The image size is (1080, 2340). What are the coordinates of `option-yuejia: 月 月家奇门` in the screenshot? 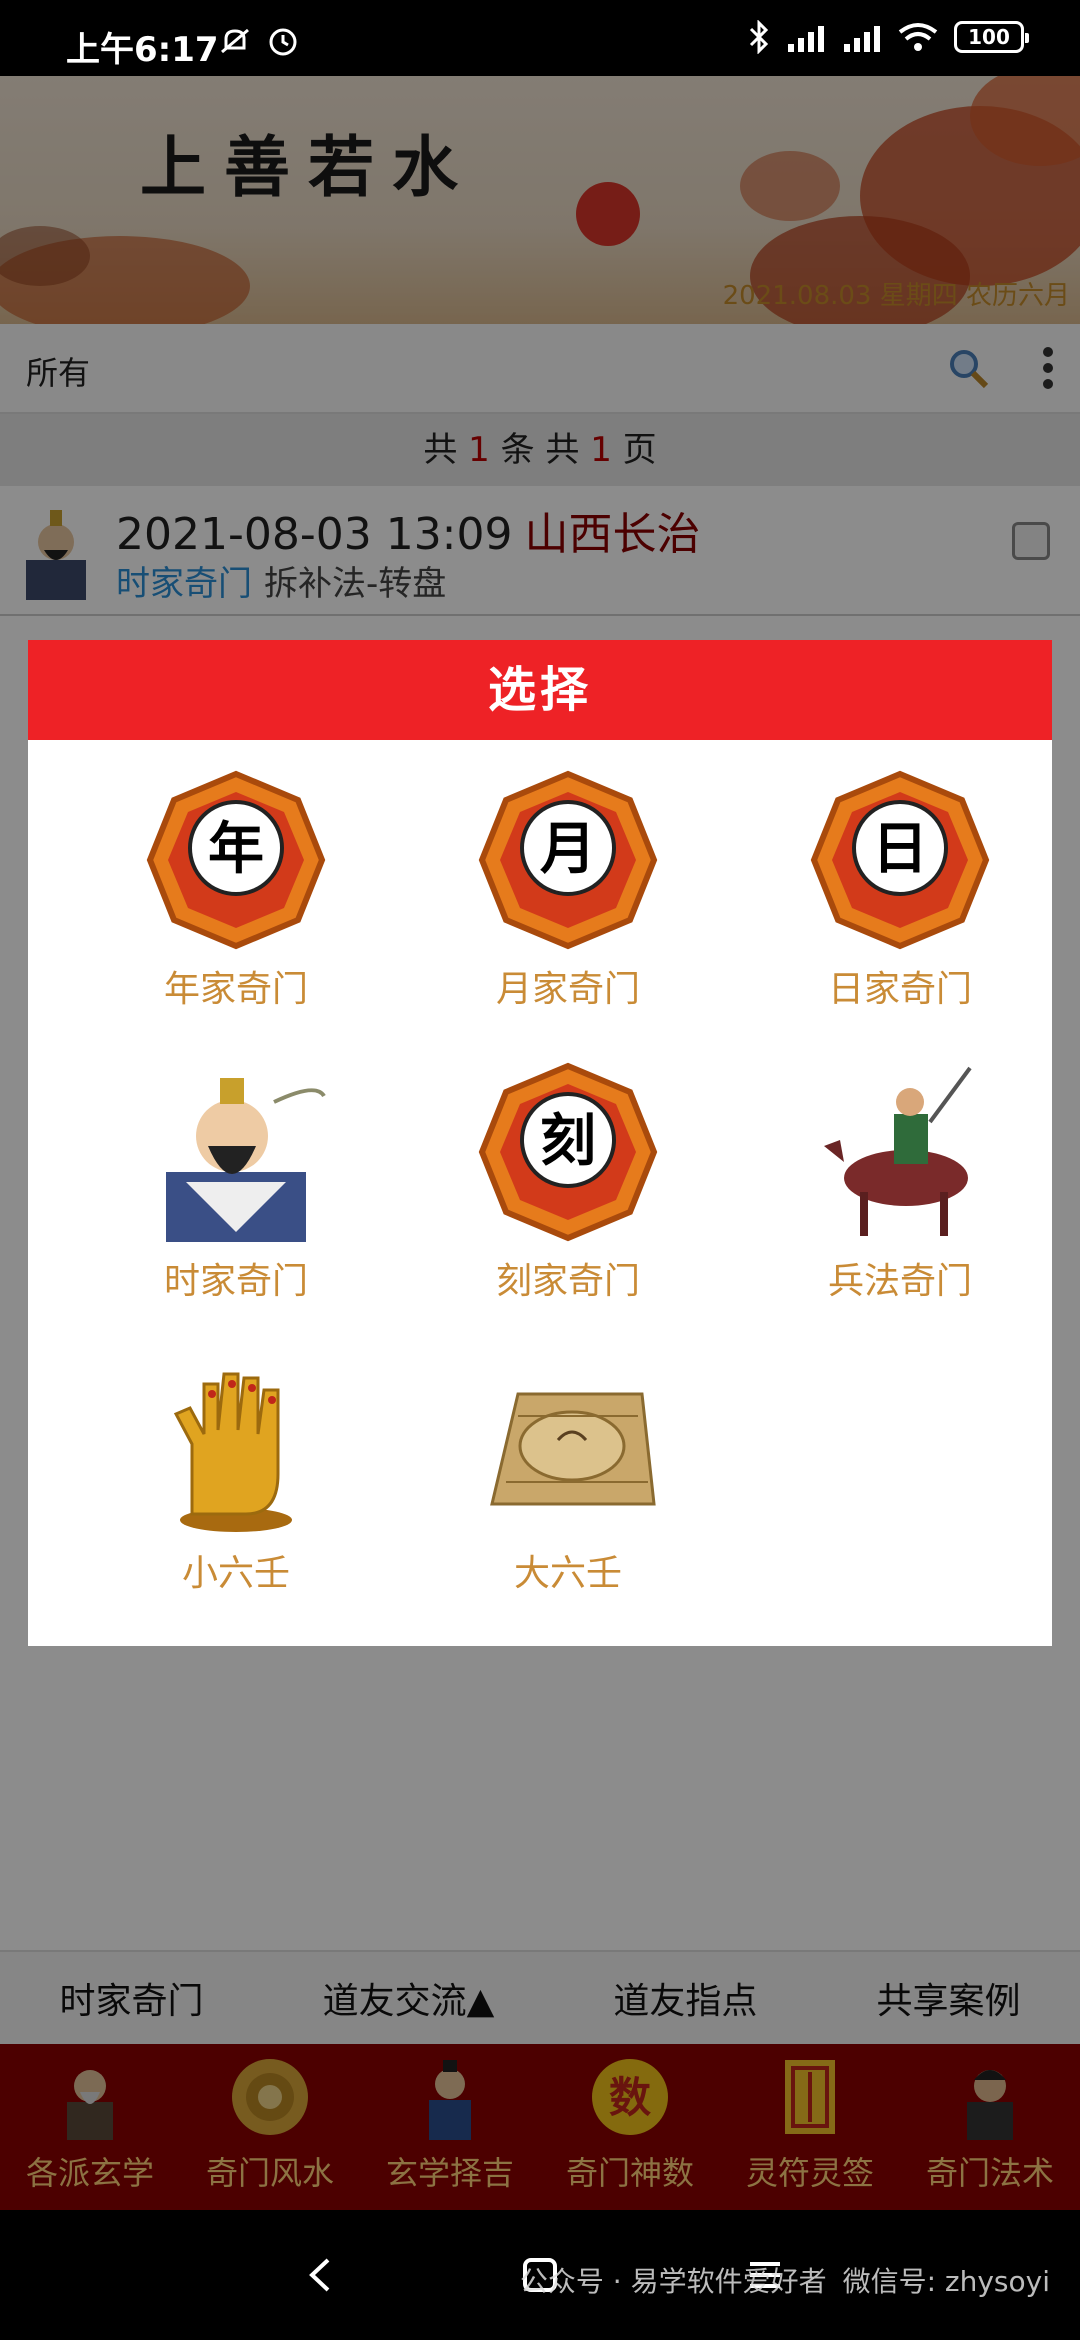 It's located at (553, 885).